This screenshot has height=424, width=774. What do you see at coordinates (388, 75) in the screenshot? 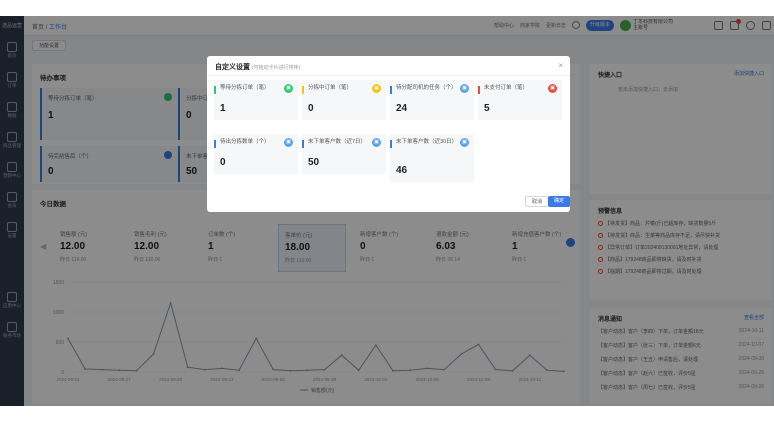
I see `modal-divider` at bounding box center [388, 75].